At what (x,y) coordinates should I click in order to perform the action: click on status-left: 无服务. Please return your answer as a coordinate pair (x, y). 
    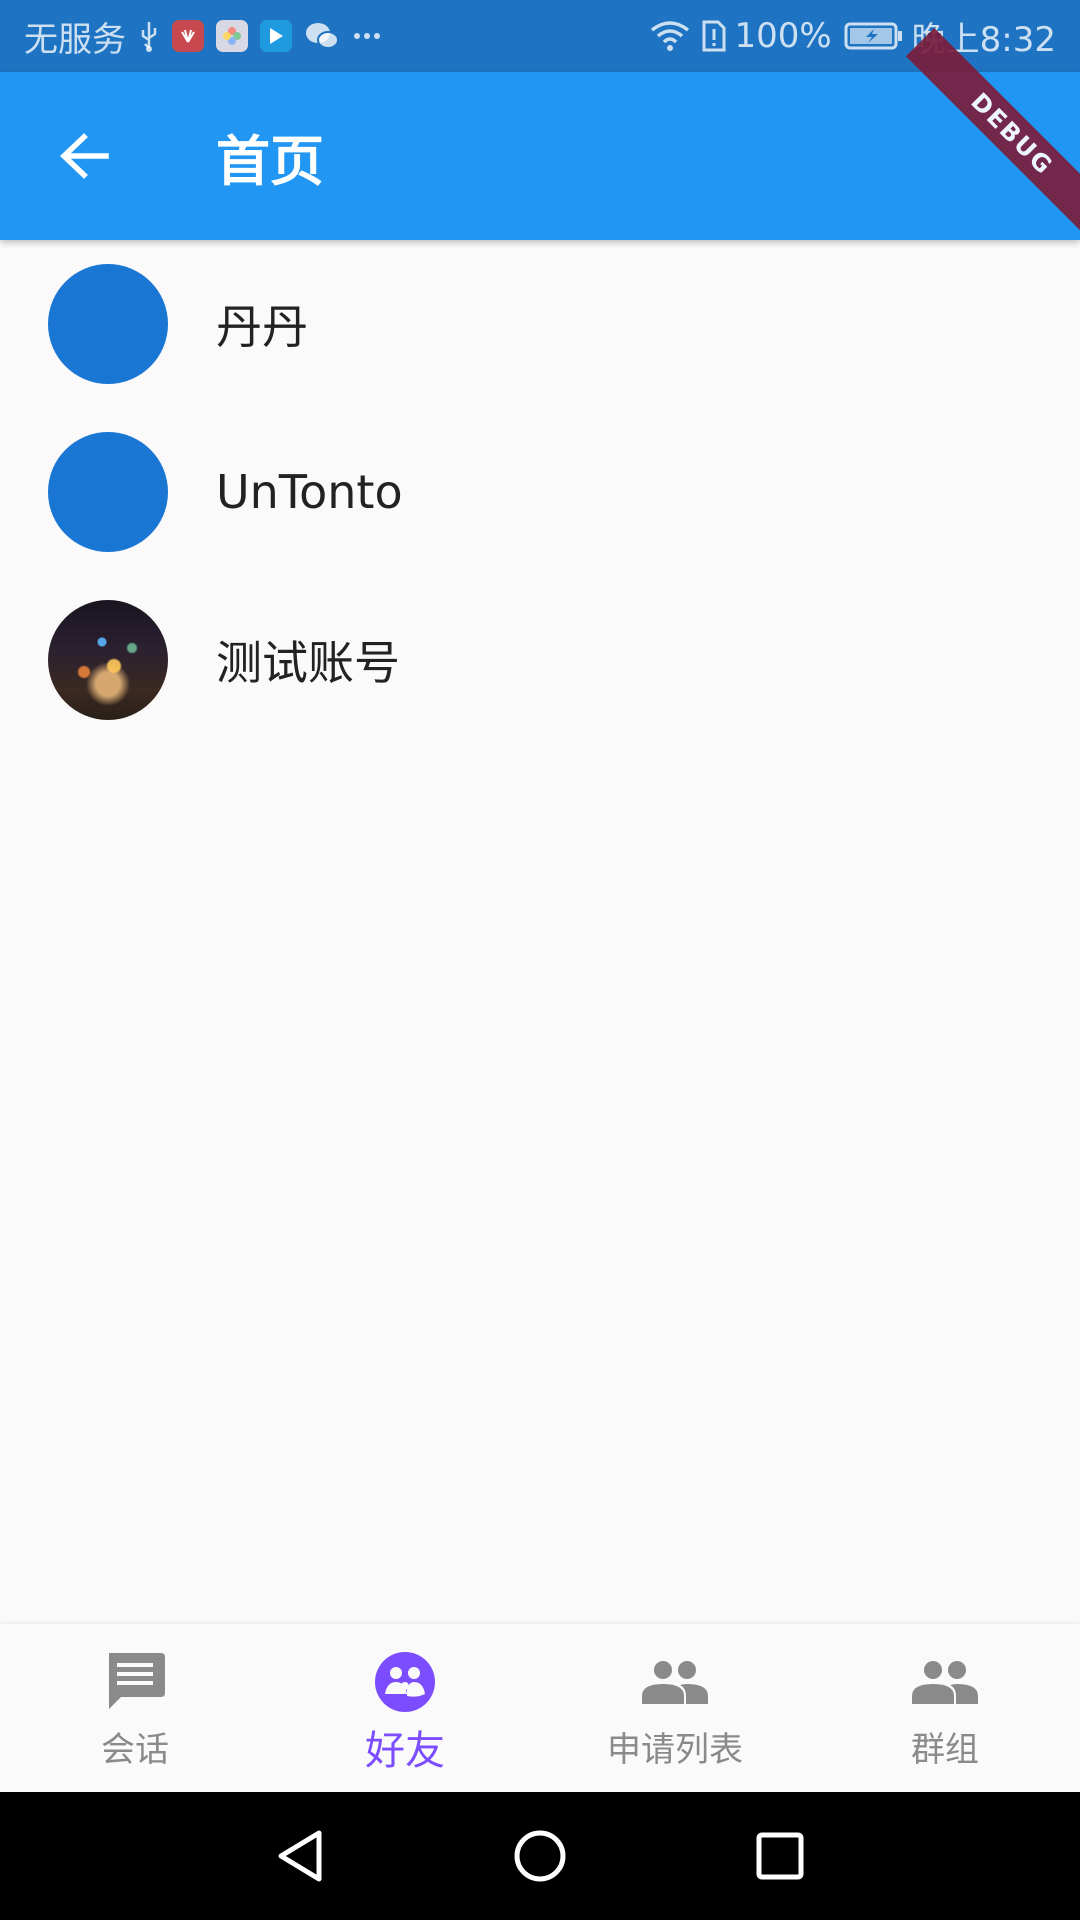
    Looking at the image, I should click on (203, 36).